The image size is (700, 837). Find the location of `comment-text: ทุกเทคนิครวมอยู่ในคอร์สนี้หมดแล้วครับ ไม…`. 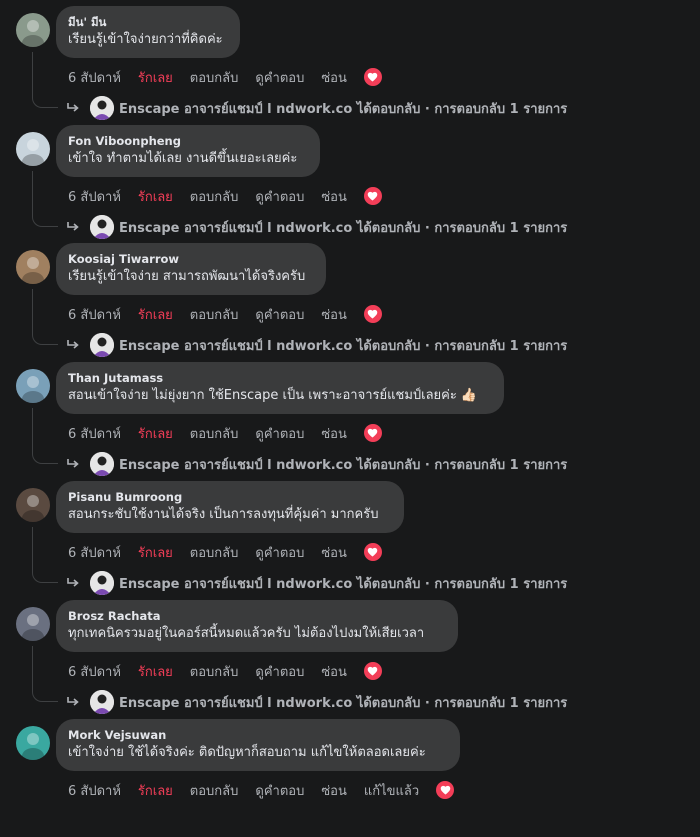

comment-text: ทุกเทคนิครวมอยู่ในคอร์สนี้หมดแล้วครับ ไม… is located at coordinates (246, 633).